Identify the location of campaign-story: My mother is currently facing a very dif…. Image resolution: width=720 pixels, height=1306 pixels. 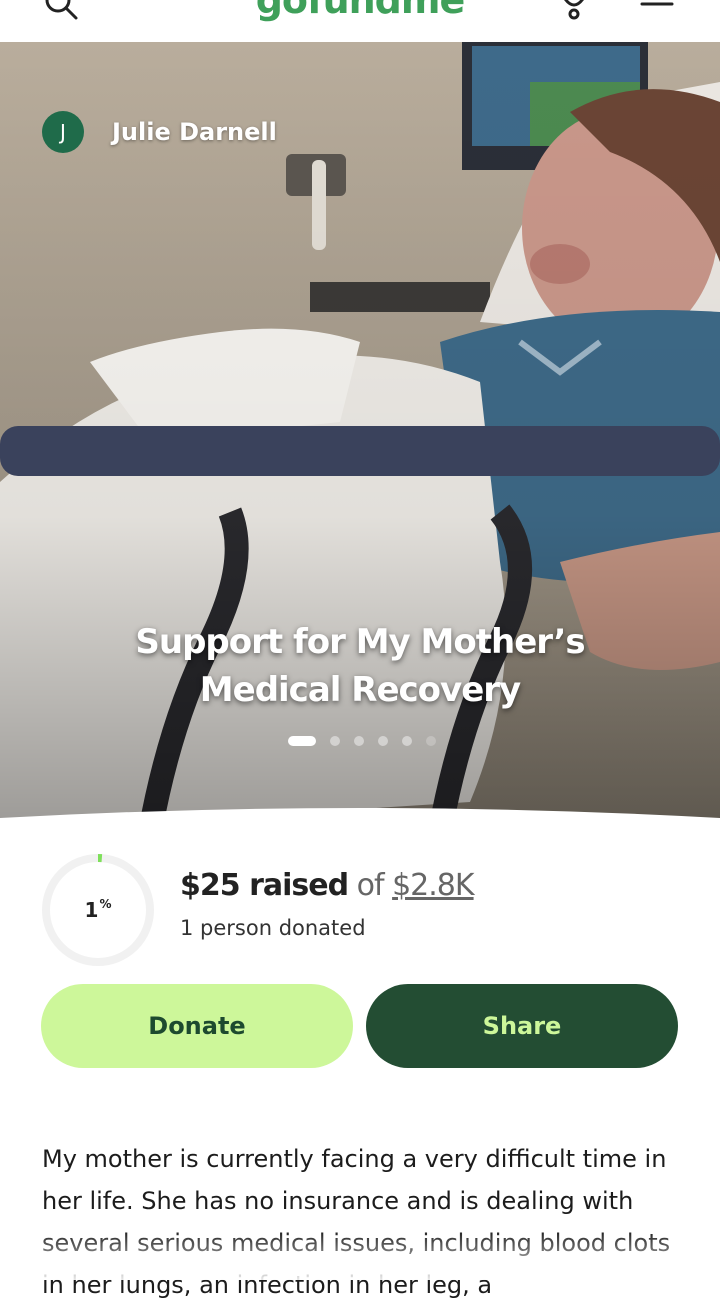
(356, 1222).